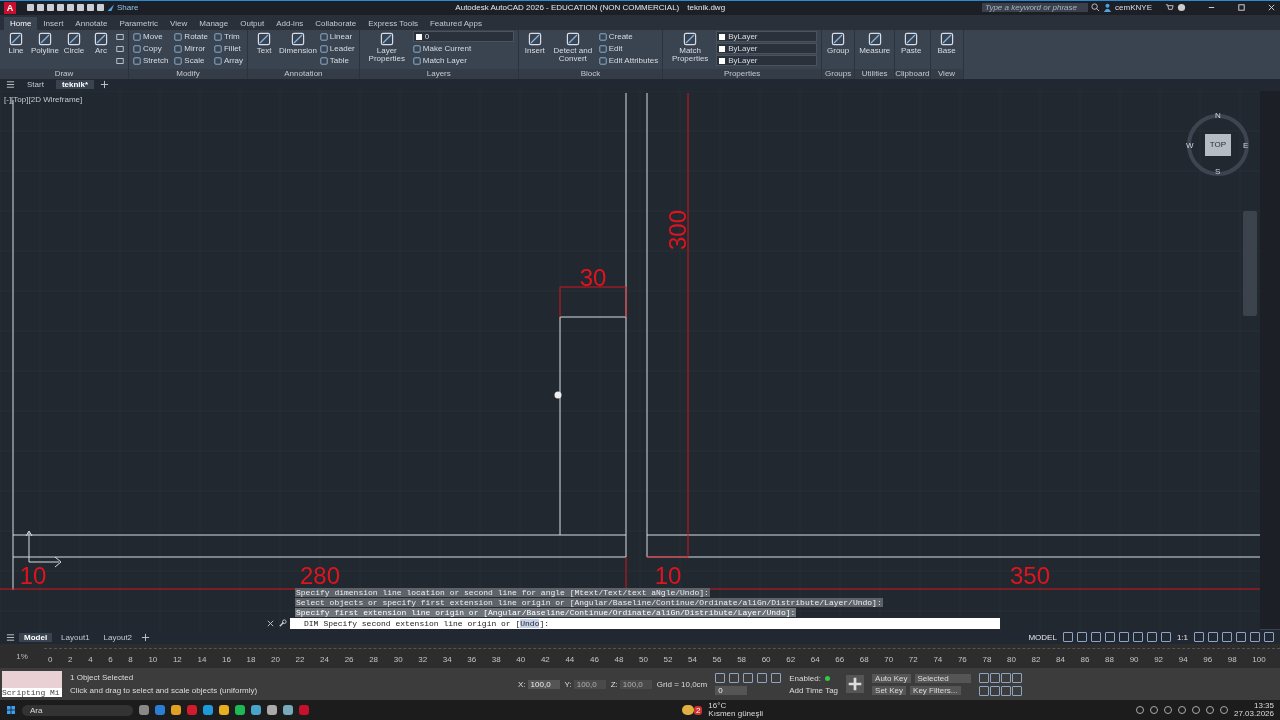  Describe the element at coordinates (188, 74) in the screenshot. I see `panel-title: Modify` at that location.